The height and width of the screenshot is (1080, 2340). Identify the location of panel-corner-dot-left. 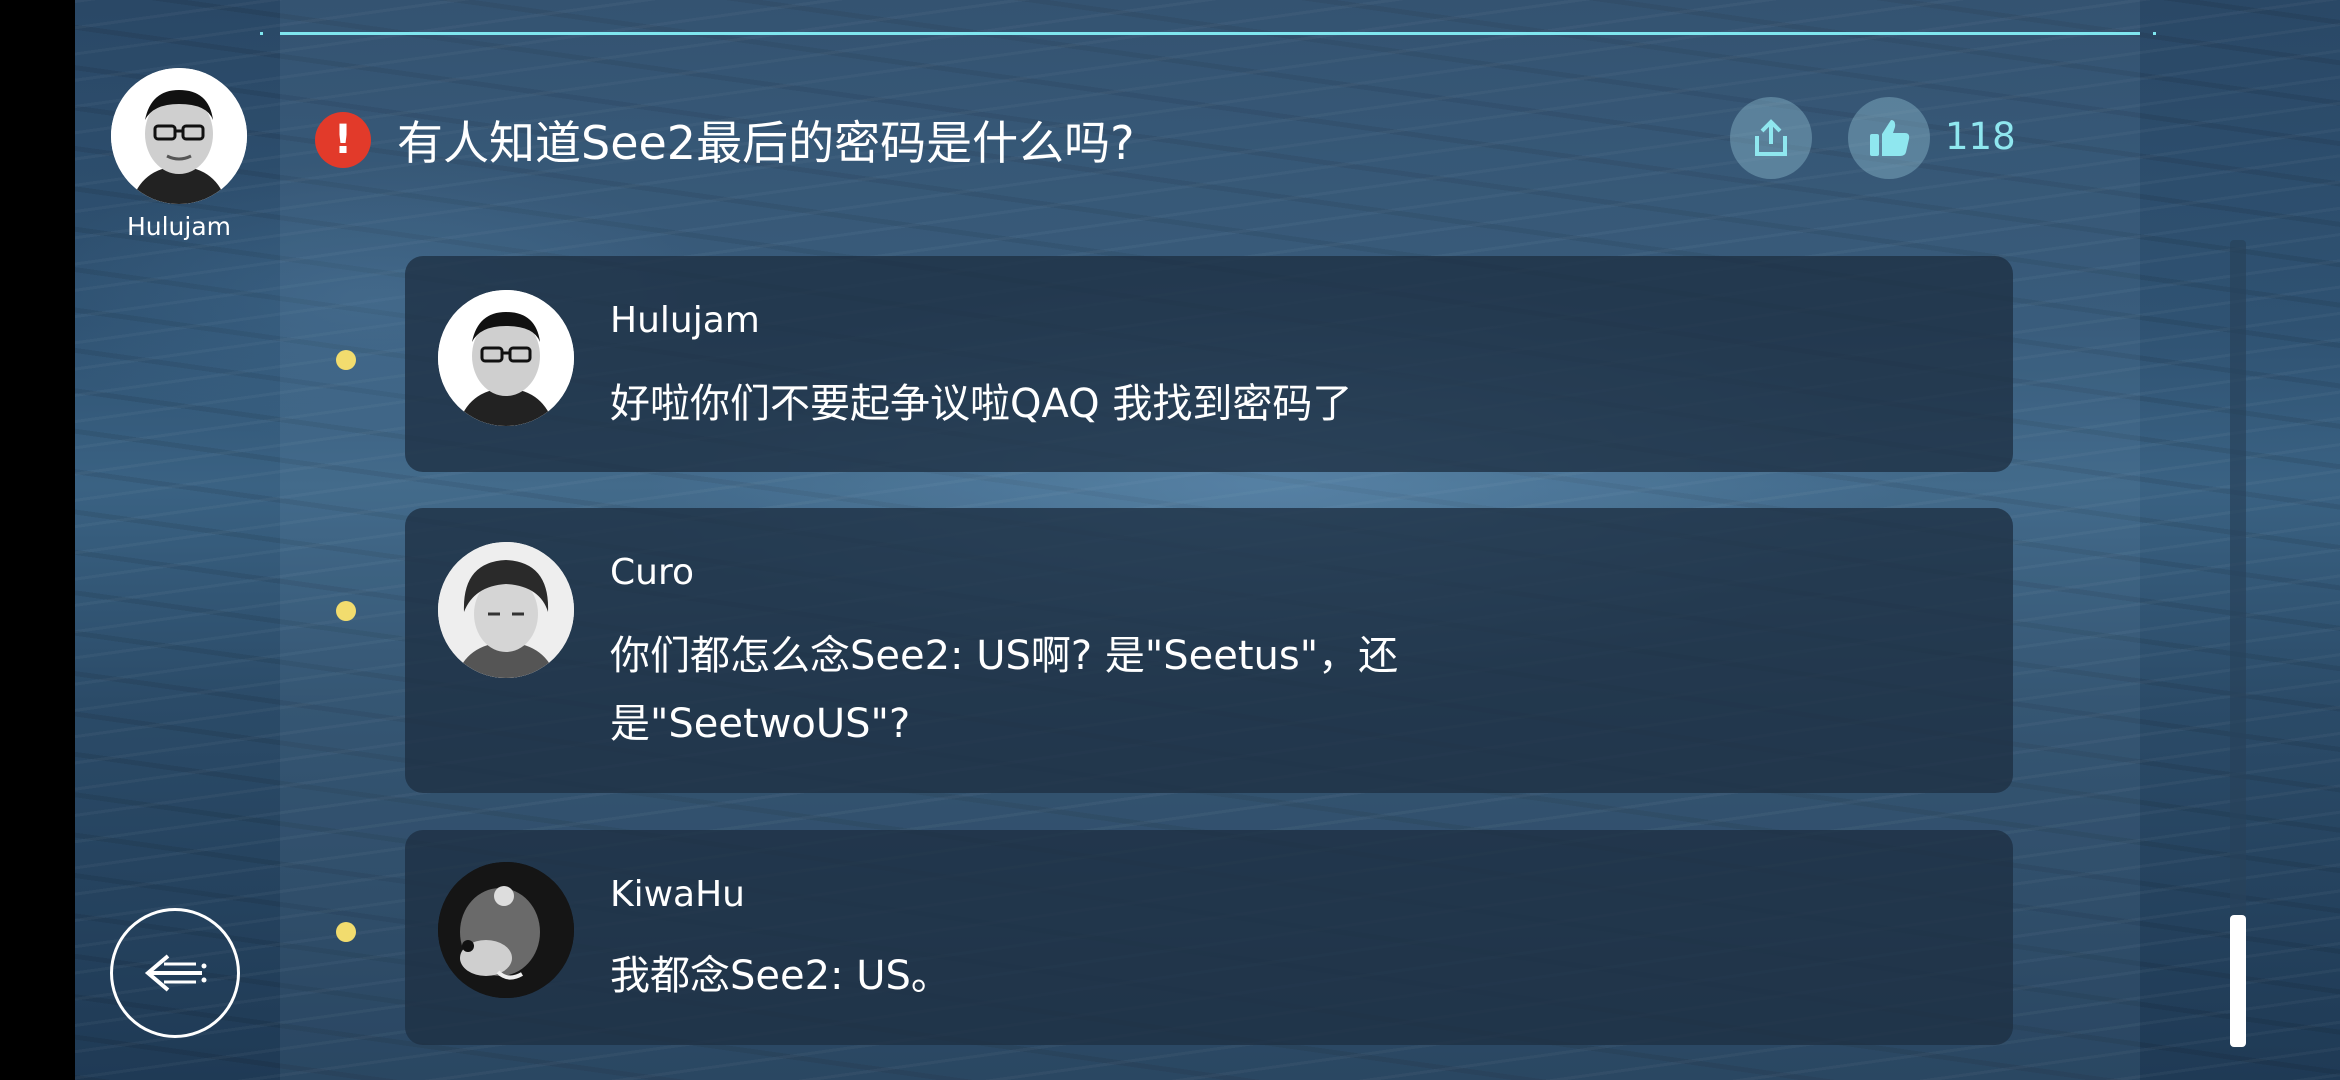
(261, 33).